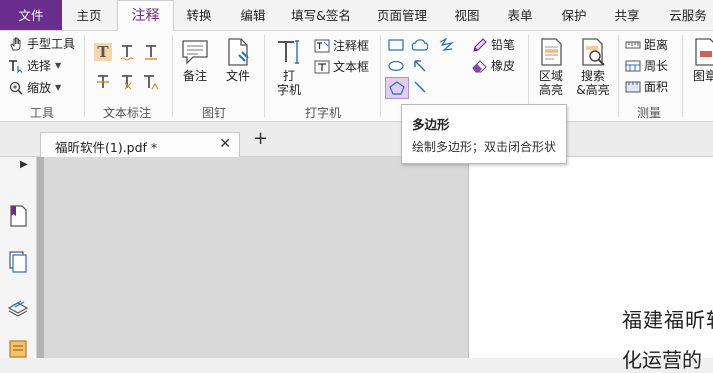  I want to click on eraser-label: 橡皮, so click(503, 66).